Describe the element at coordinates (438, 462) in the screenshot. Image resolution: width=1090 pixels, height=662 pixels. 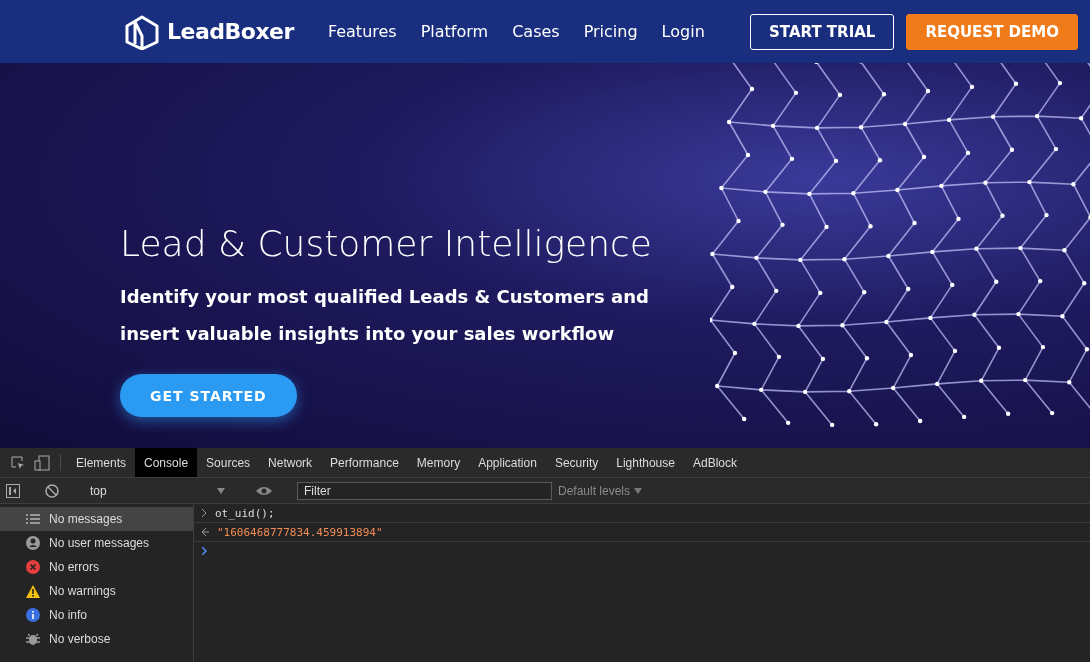
I see `devtools-tab: Memory` at that location.